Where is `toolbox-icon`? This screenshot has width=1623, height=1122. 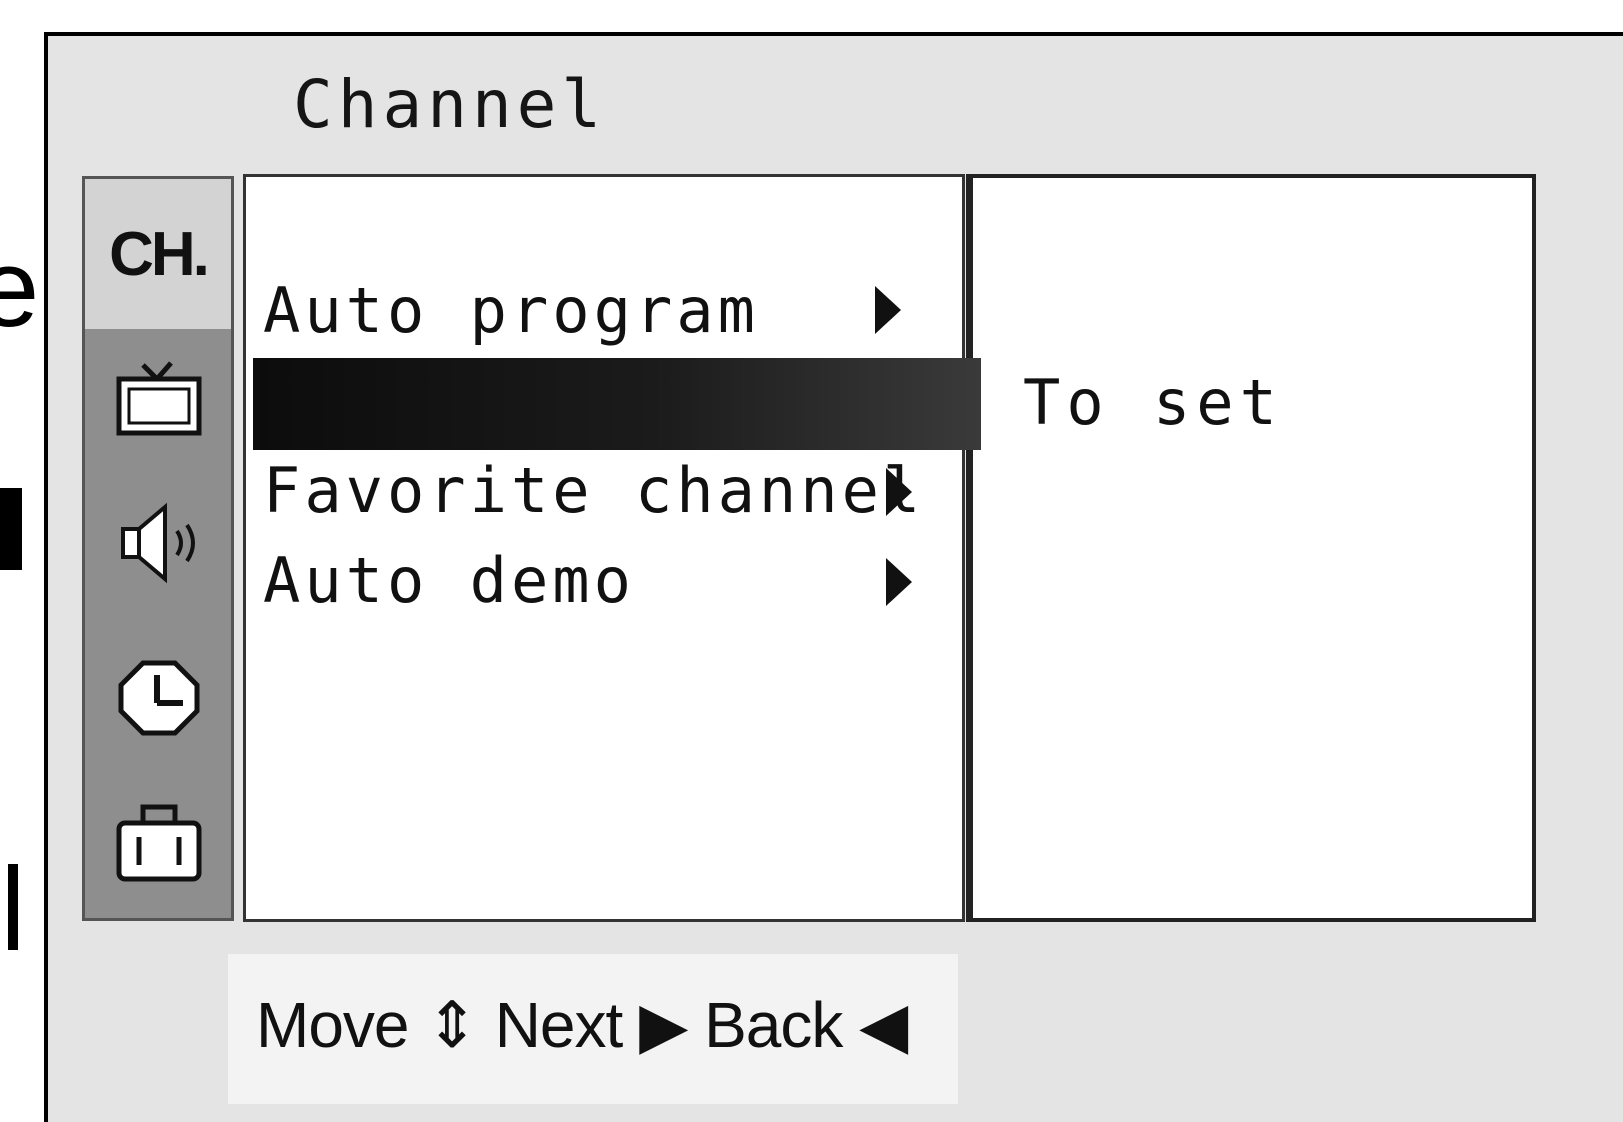
toolbox-icon is located at coordinates (159, 845).